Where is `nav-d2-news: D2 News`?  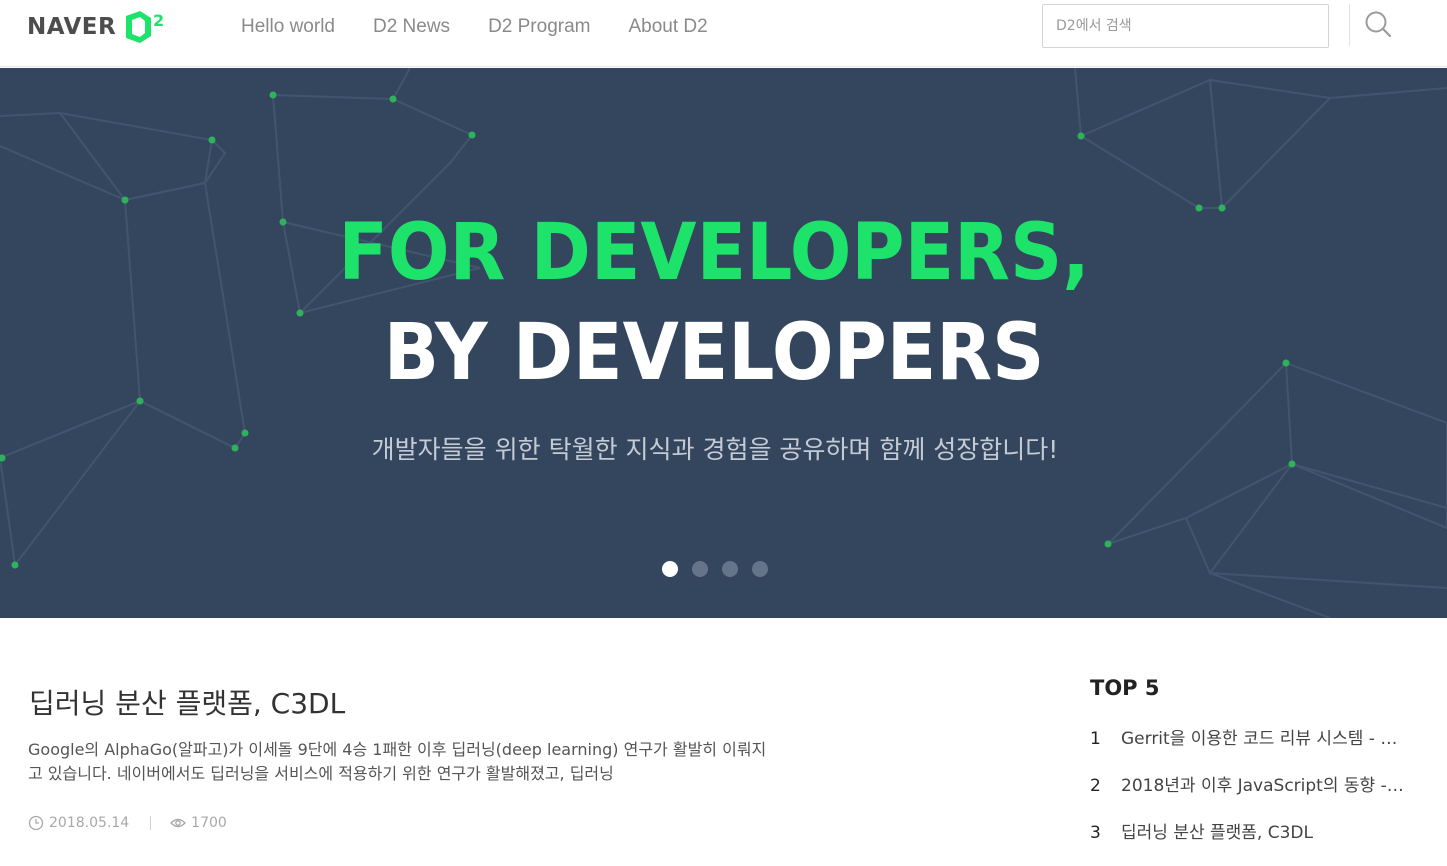
nav-d2-news: D2 News is located at coordinates (411, 27).